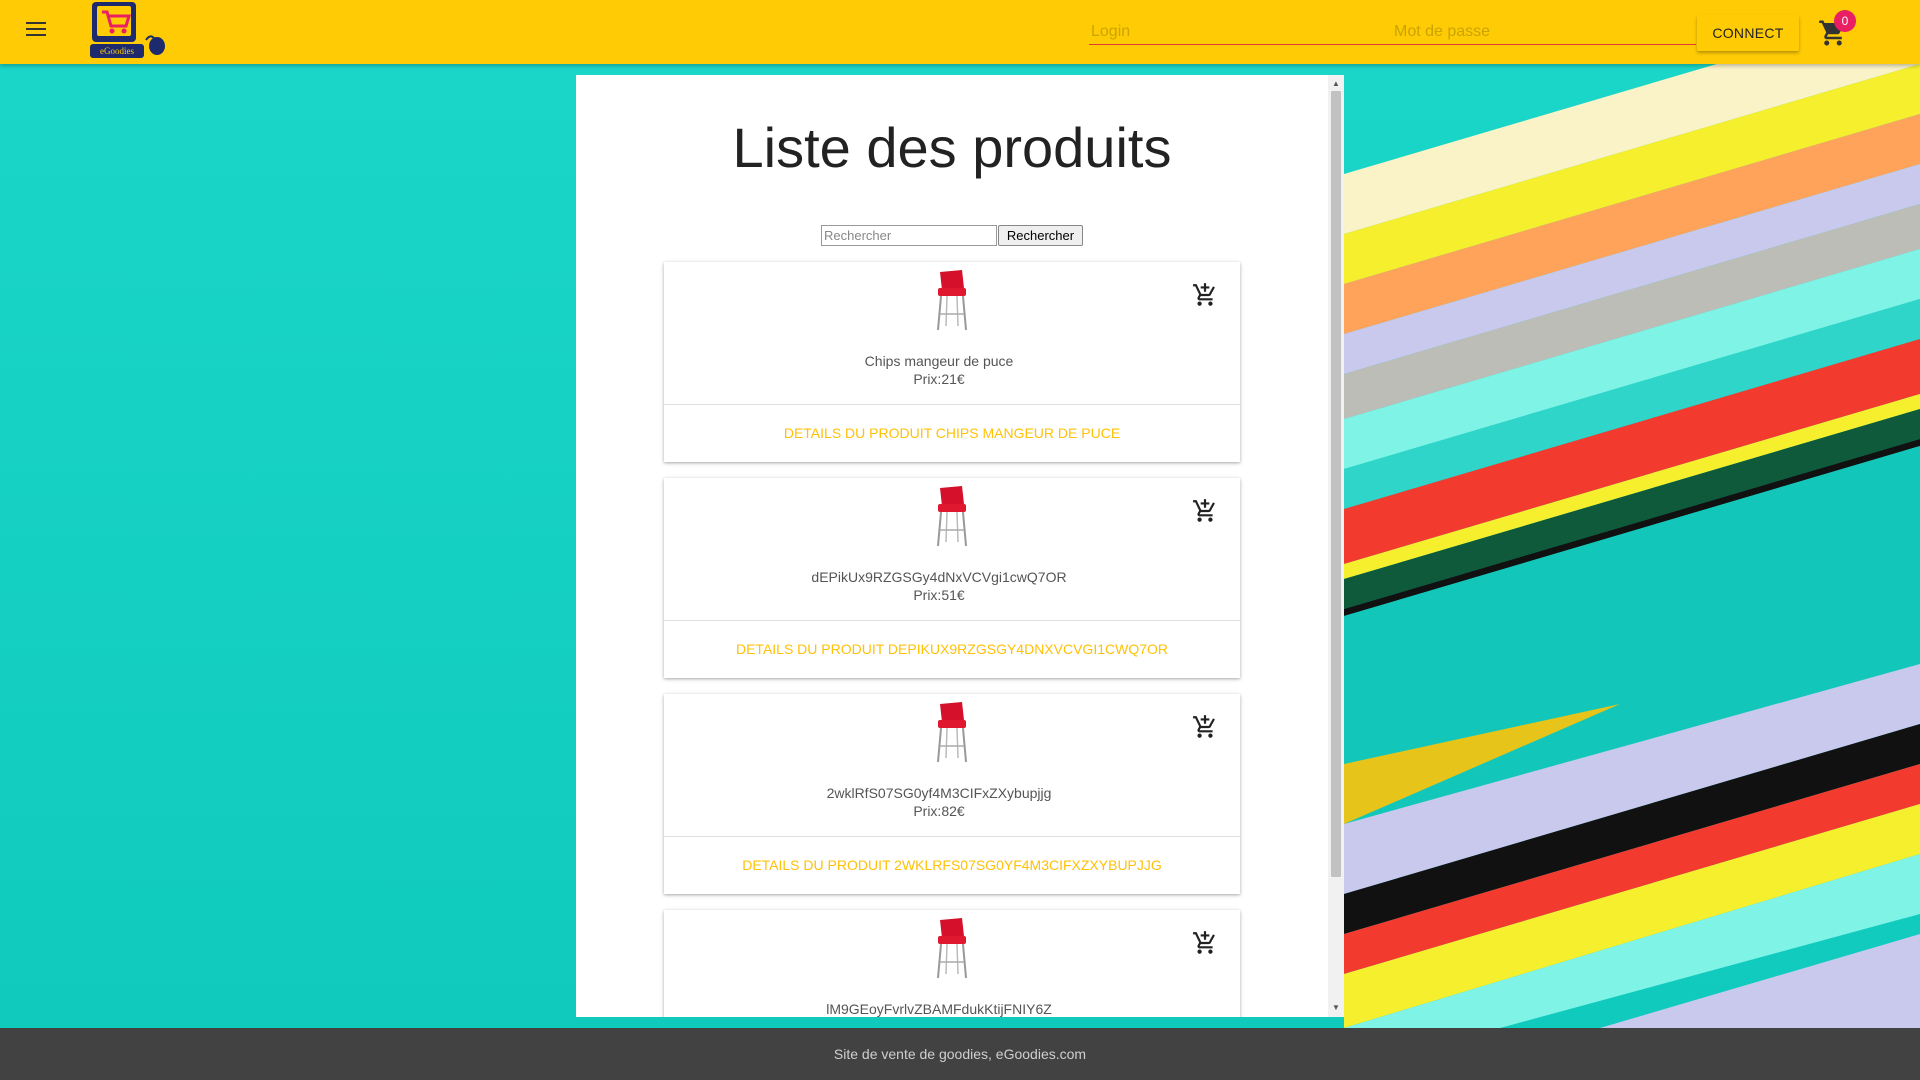 This screenshot has width=1920, height=1080. What do you see at coordinates (1336, 84) in the screenshot?
I see `scroll-up-arrow-icon: ▲` at bounding box center [1336, 84].